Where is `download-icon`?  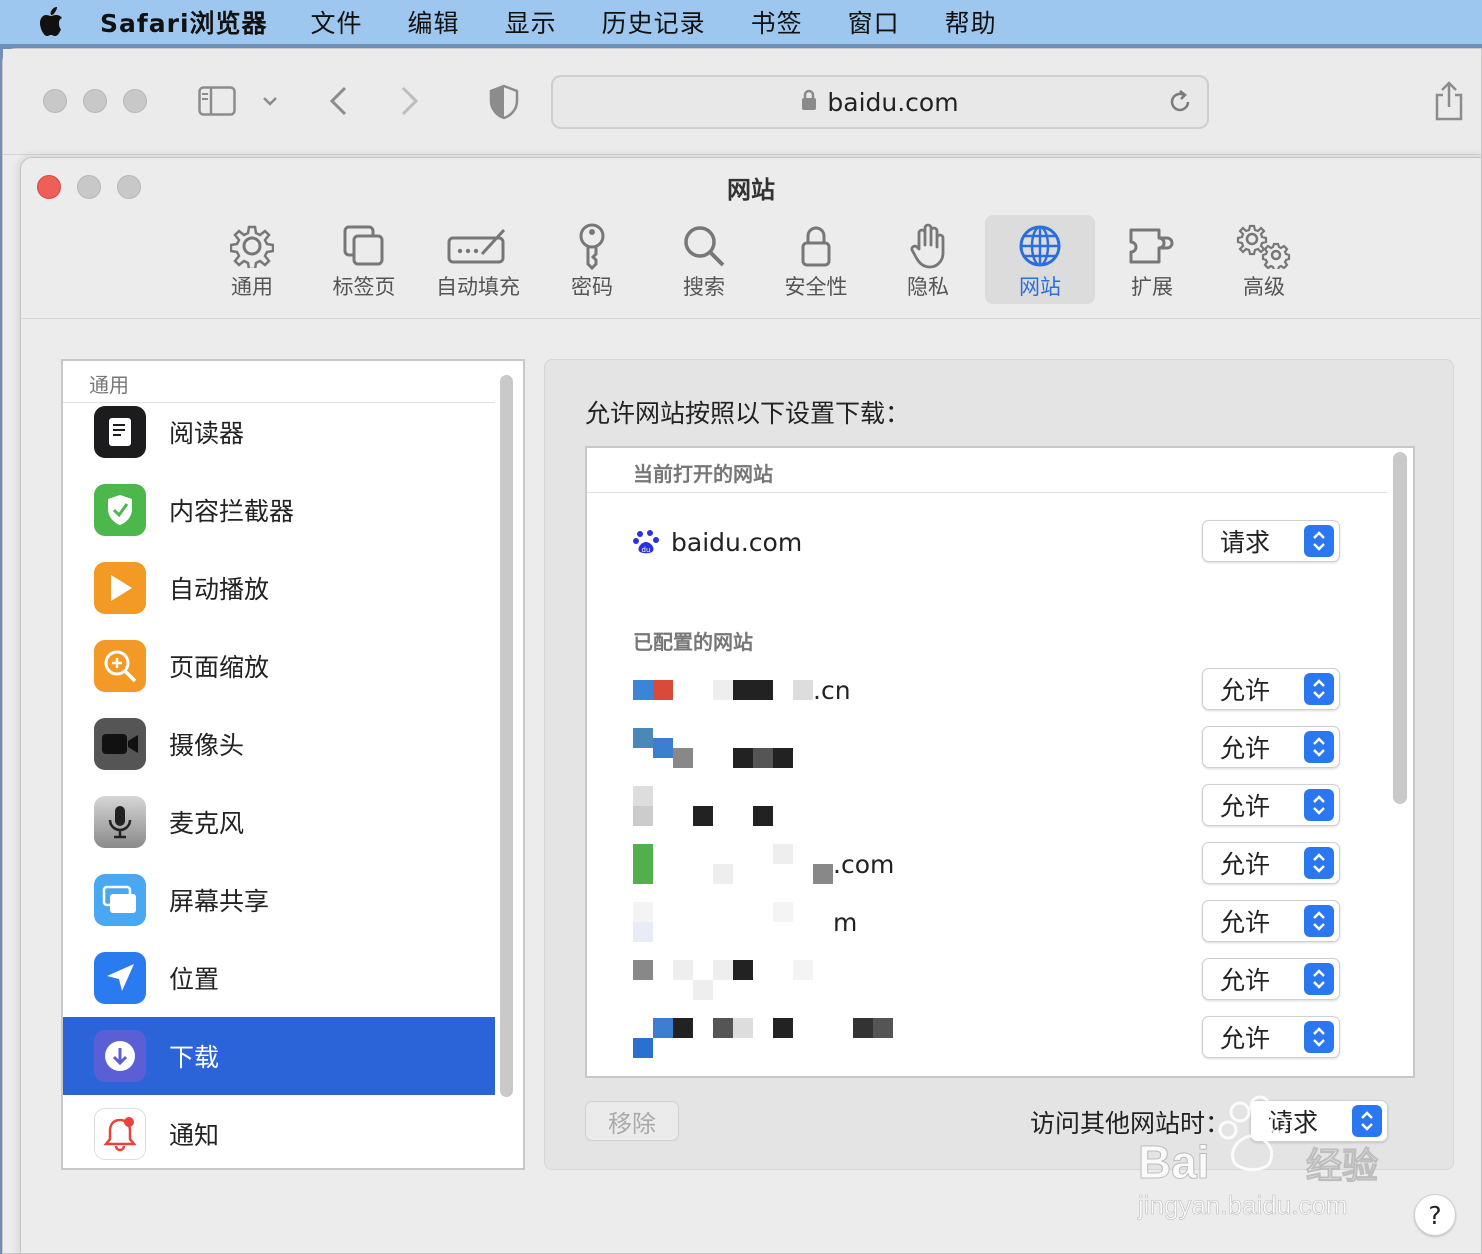
download-icon is located at coordinates (120, 1056).